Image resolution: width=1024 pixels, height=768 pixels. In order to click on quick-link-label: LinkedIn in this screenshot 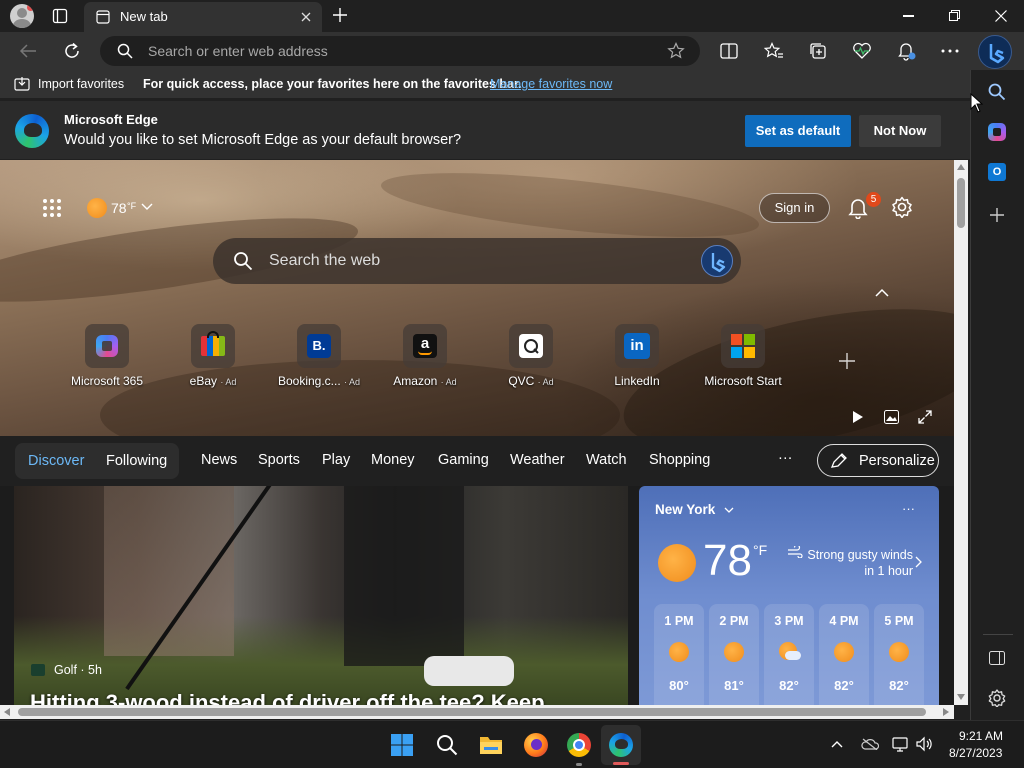, I will do `click(637, 381)`.